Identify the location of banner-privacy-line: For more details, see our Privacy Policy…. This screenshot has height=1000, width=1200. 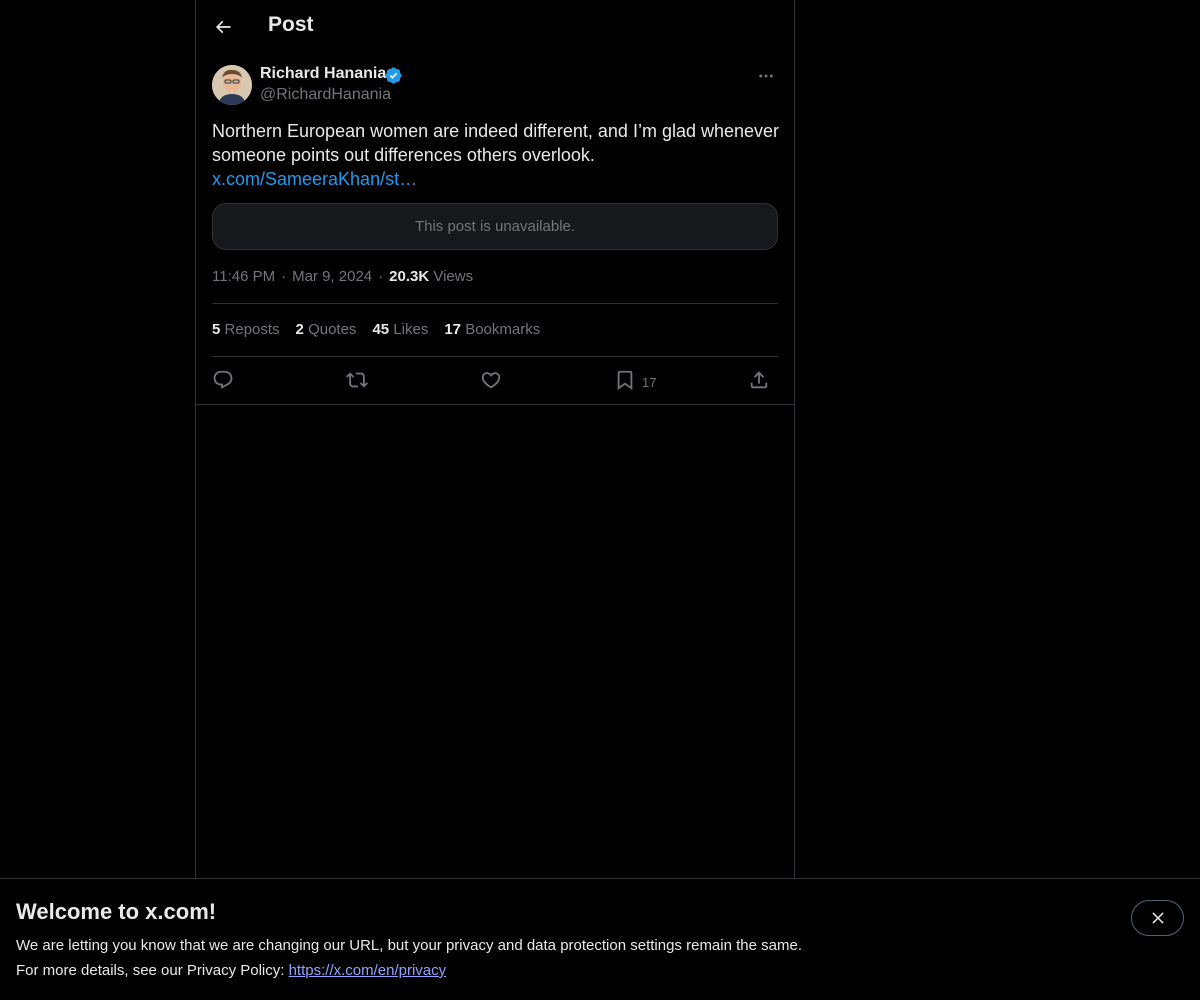
(231, 970).